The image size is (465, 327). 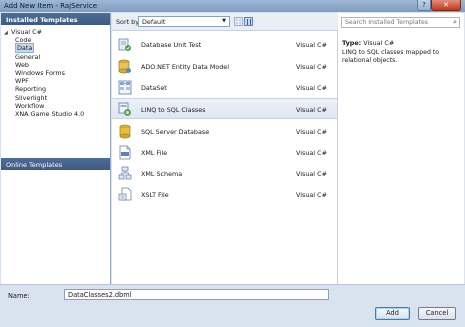 What do you see at coordinates (55, 48) in the screenshot?
I see `tree-item-data: Data` at bounding box center [55, 48].